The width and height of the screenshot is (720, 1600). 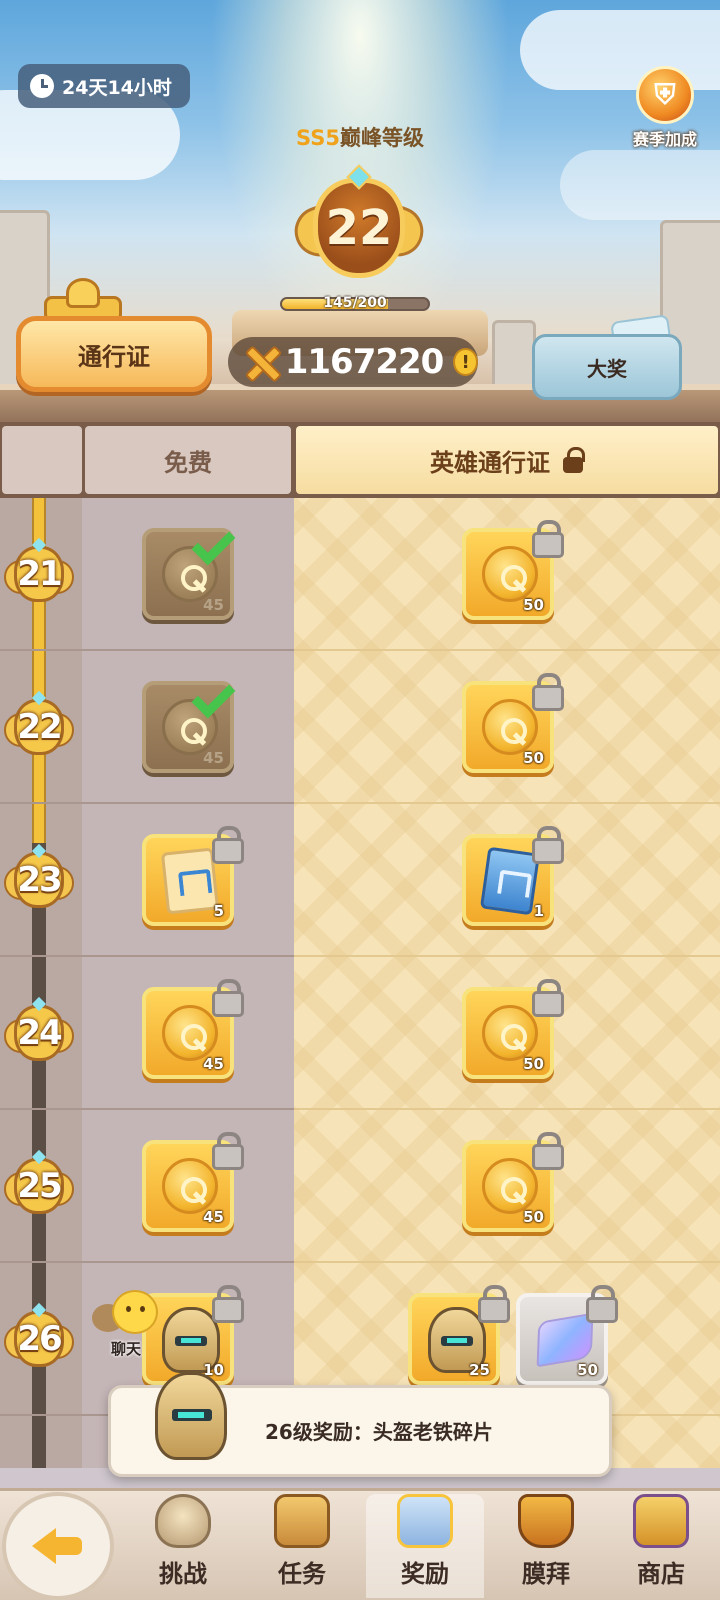 I want to click on tab-label: 挑战, so click(x=183, y=1574).